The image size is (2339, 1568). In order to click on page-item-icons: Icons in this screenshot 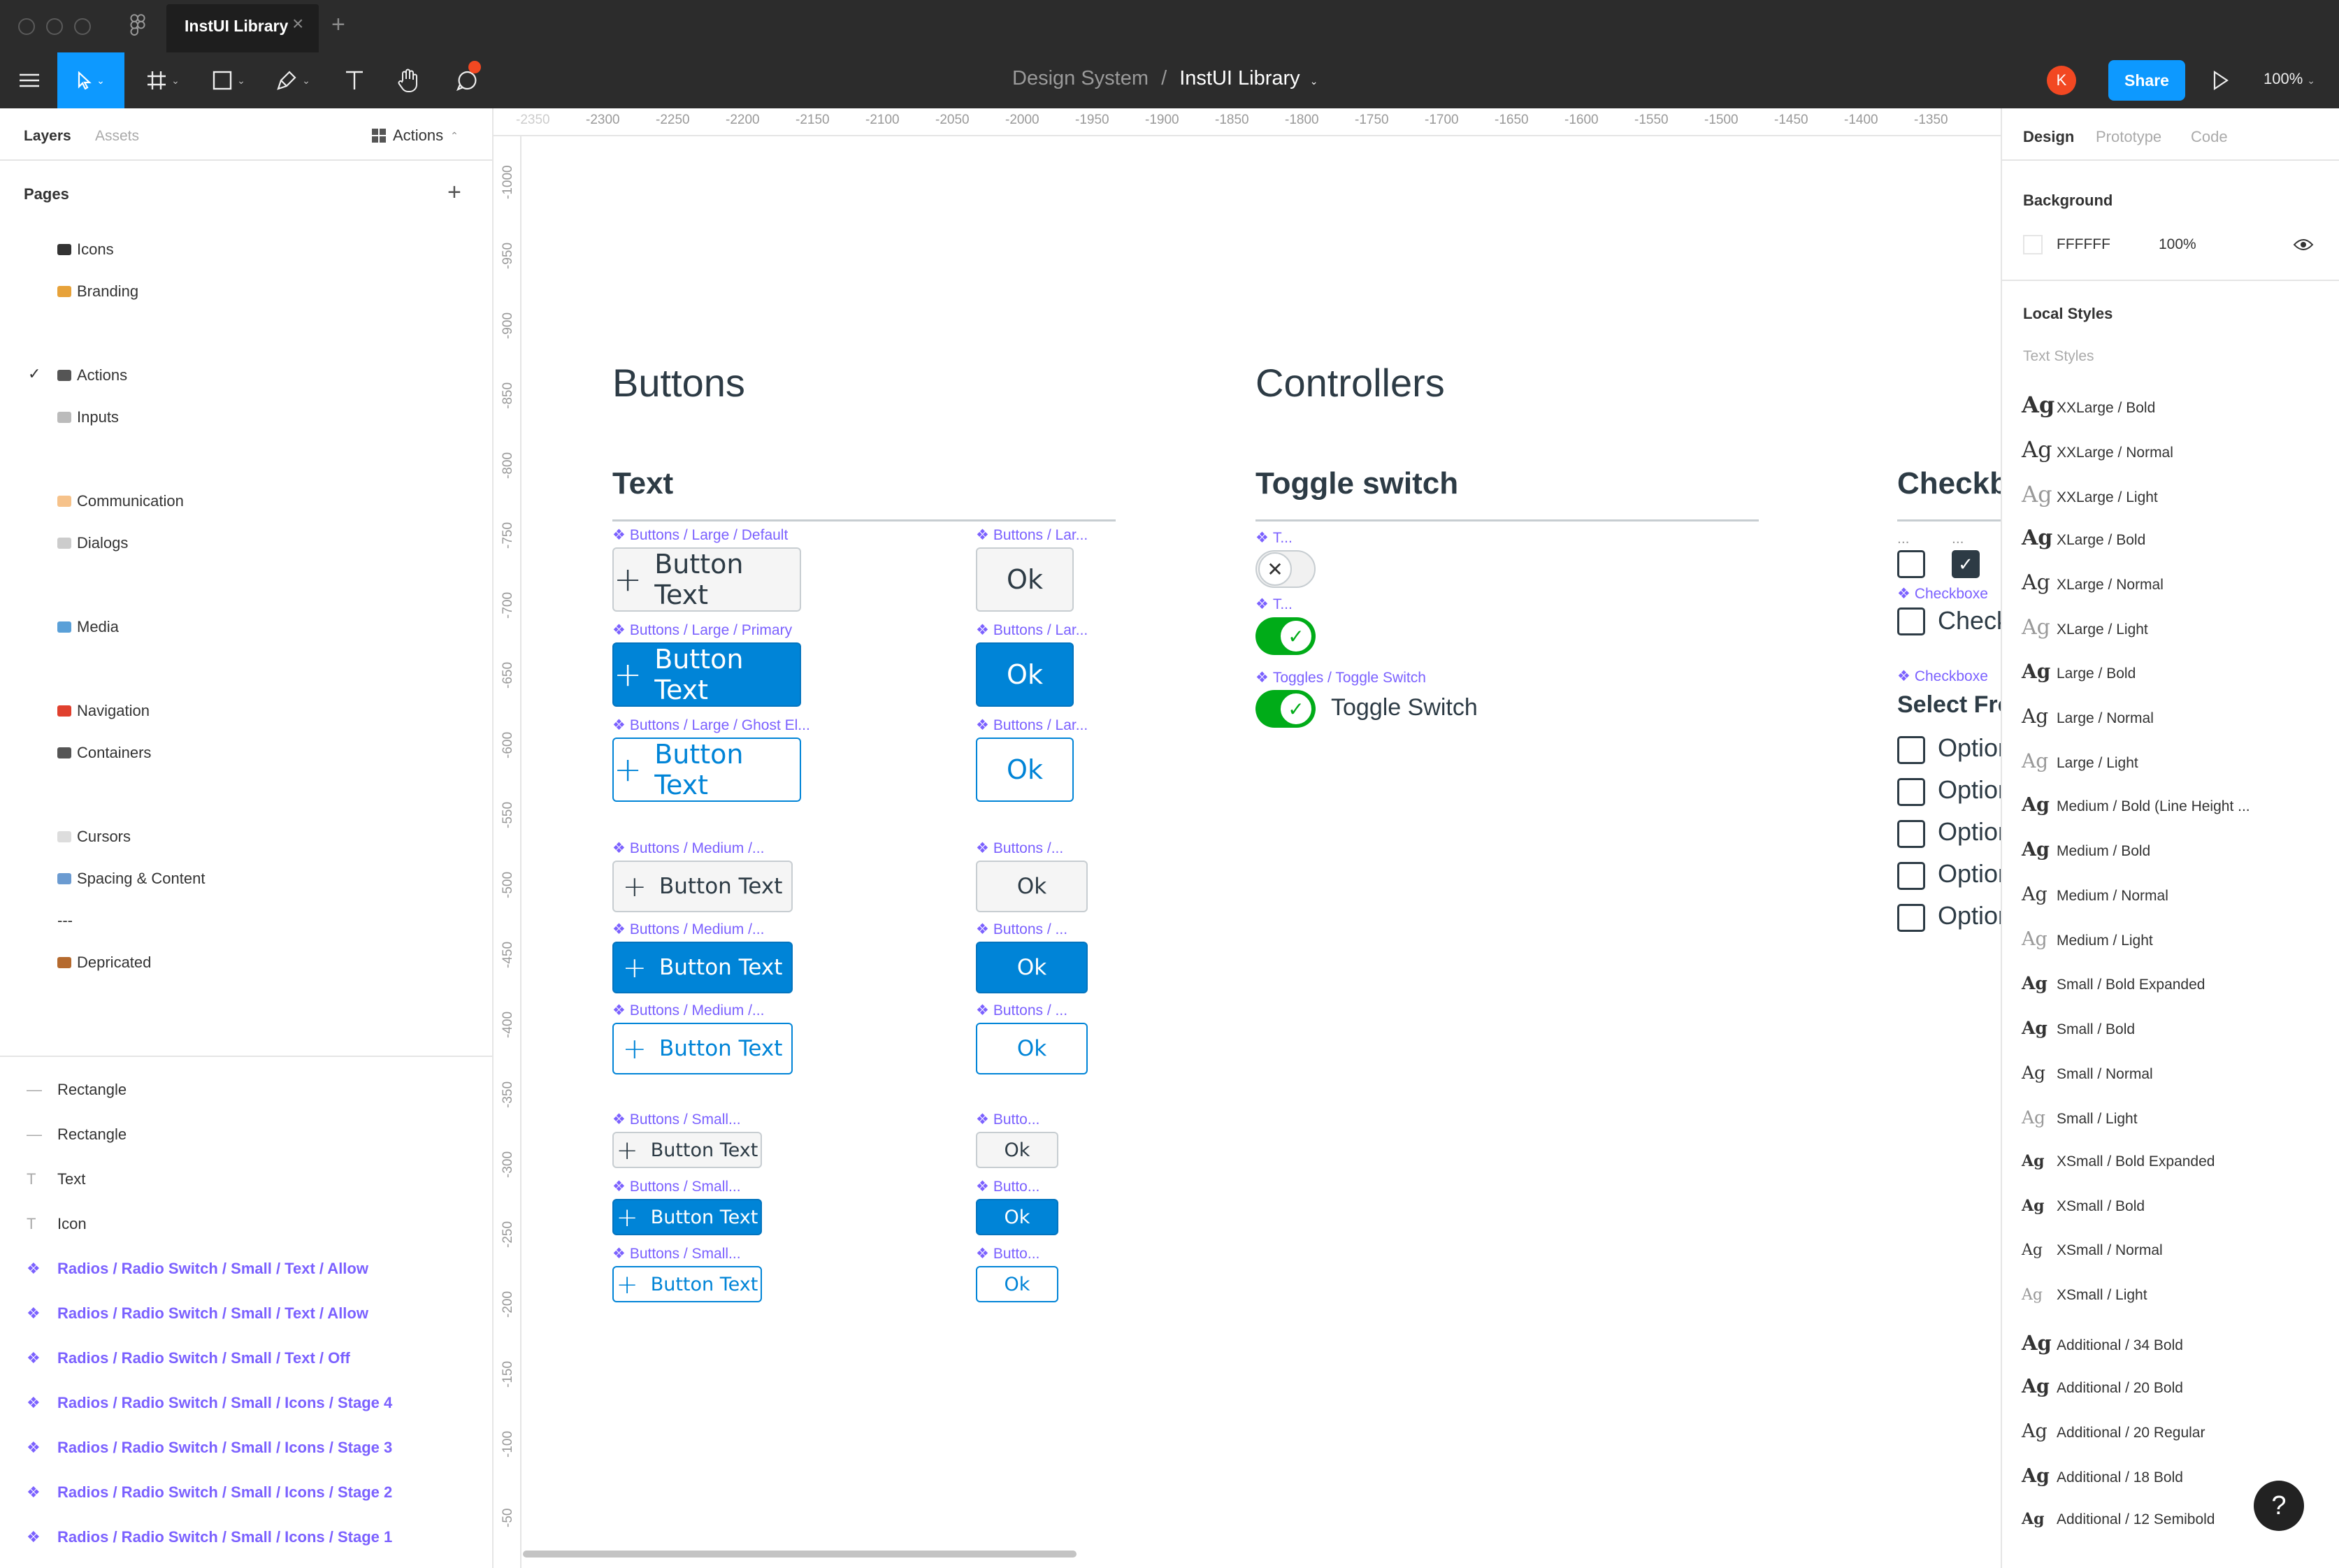, I will do `click(85, 249)`.